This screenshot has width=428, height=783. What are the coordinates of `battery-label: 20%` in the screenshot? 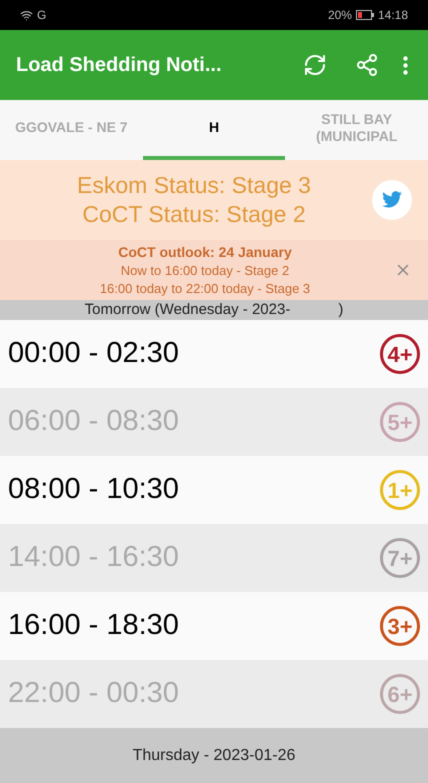 It's located at (340, 15).